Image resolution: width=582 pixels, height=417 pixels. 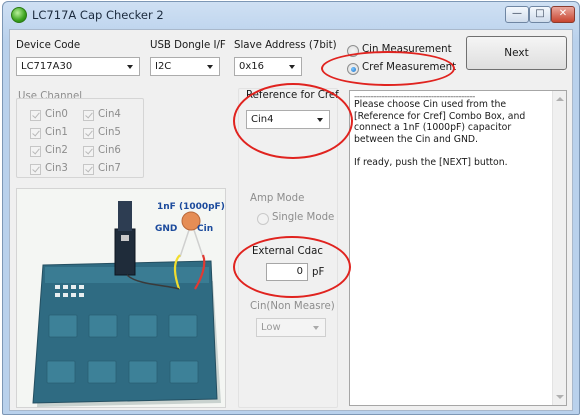 What do you see at coordinates (409, 67) in the screenshot?
I see `cref-measurement-label: Cref Measurement` at bounding box center [409, 67].